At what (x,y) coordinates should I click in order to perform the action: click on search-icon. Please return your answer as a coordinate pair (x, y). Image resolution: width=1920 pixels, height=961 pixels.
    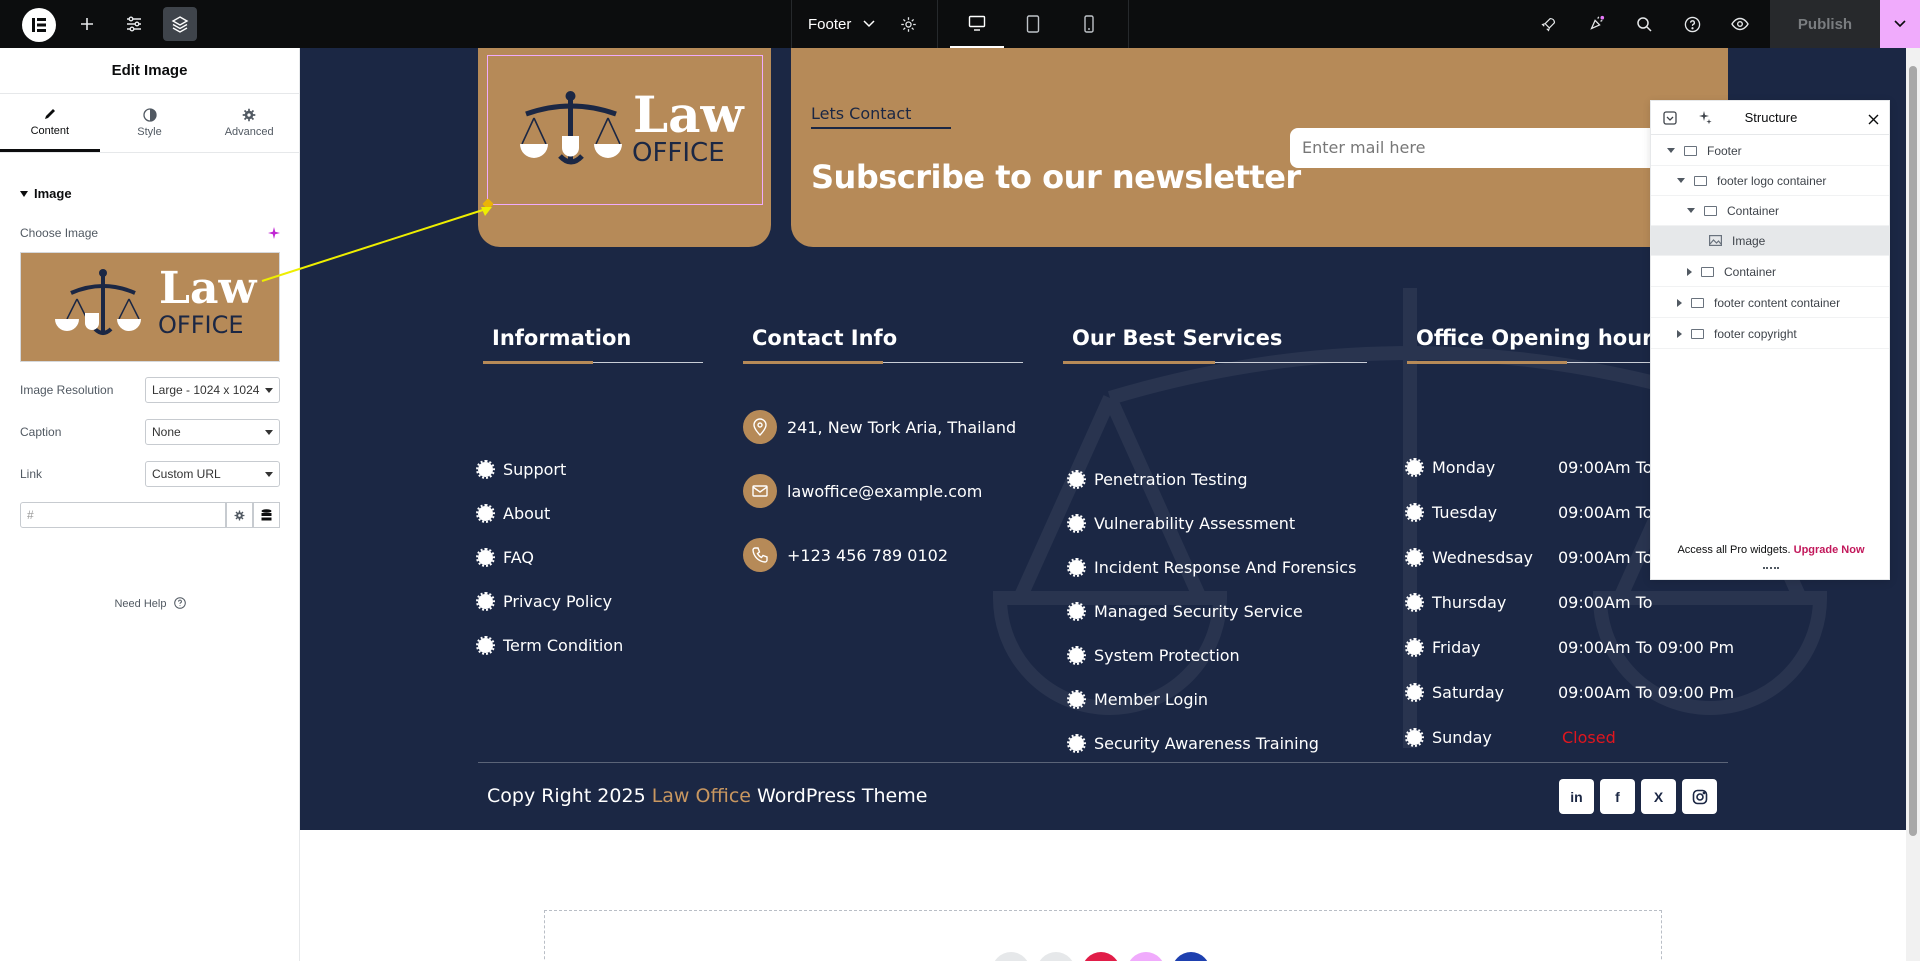
    Looking at the image, I should click on (1644, 24).